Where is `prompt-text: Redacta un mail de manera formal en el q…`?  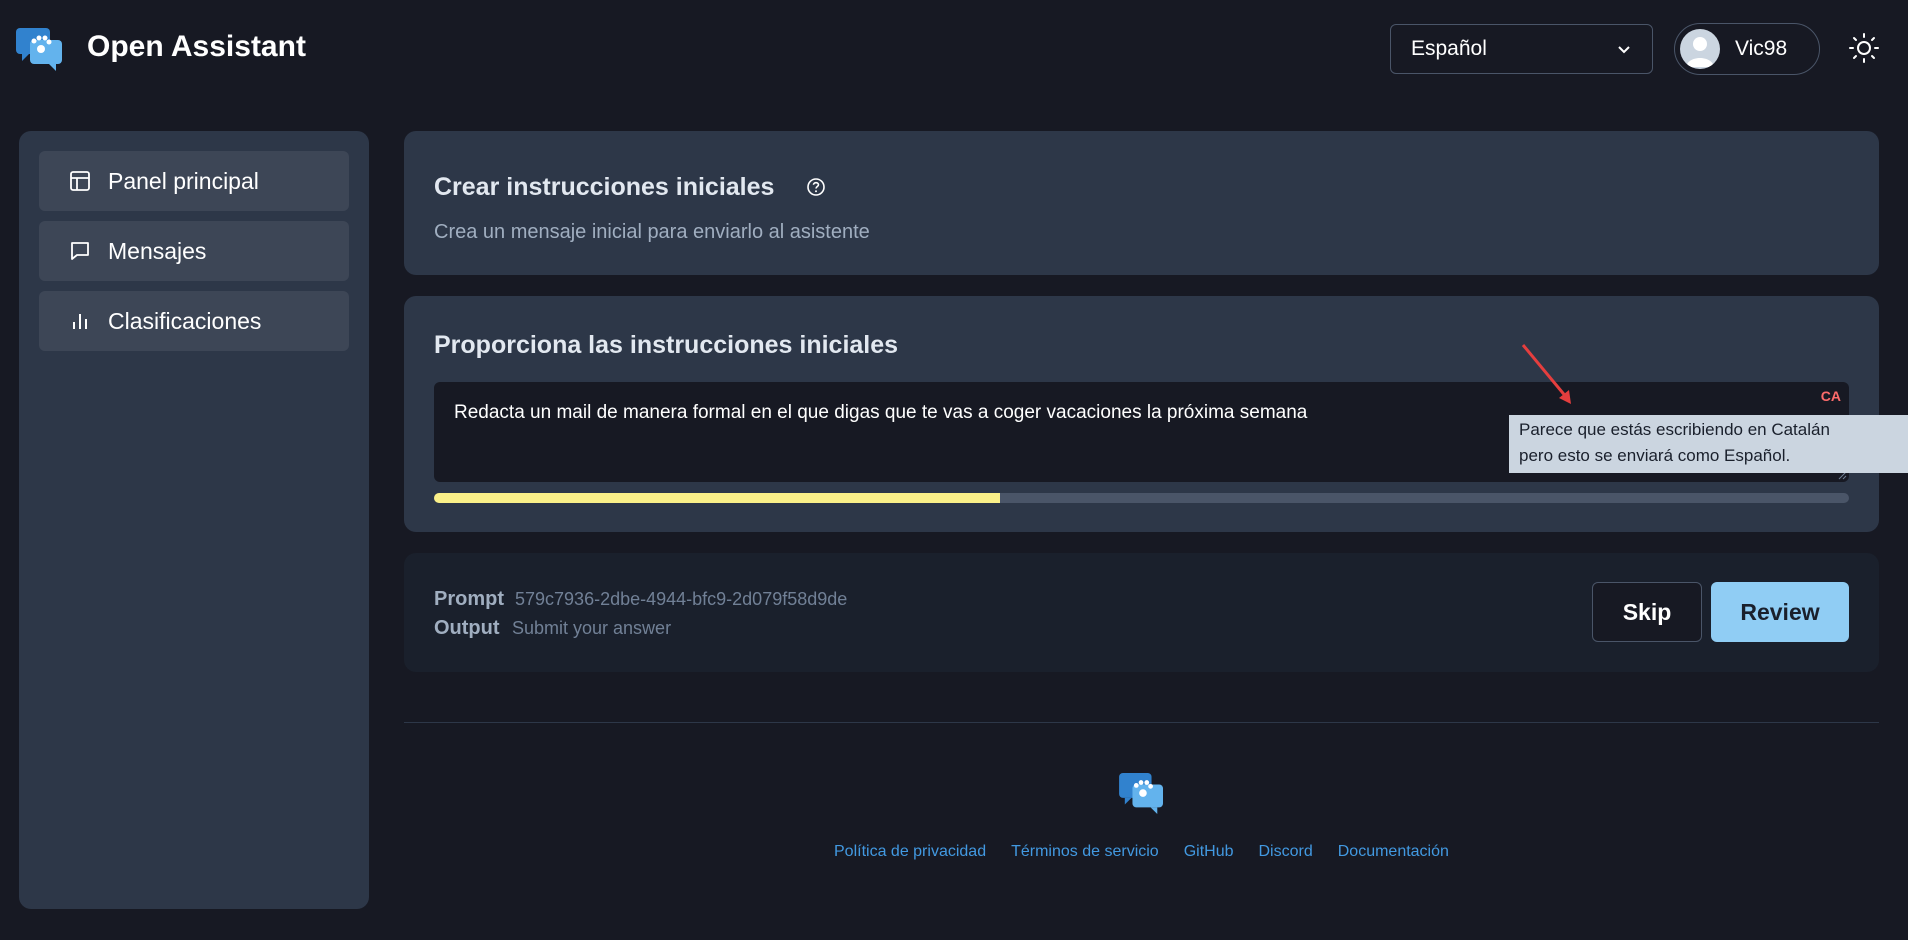 prompt-text: Redacta un mail de manera formal en el q… is located at coordinates (881, 412).